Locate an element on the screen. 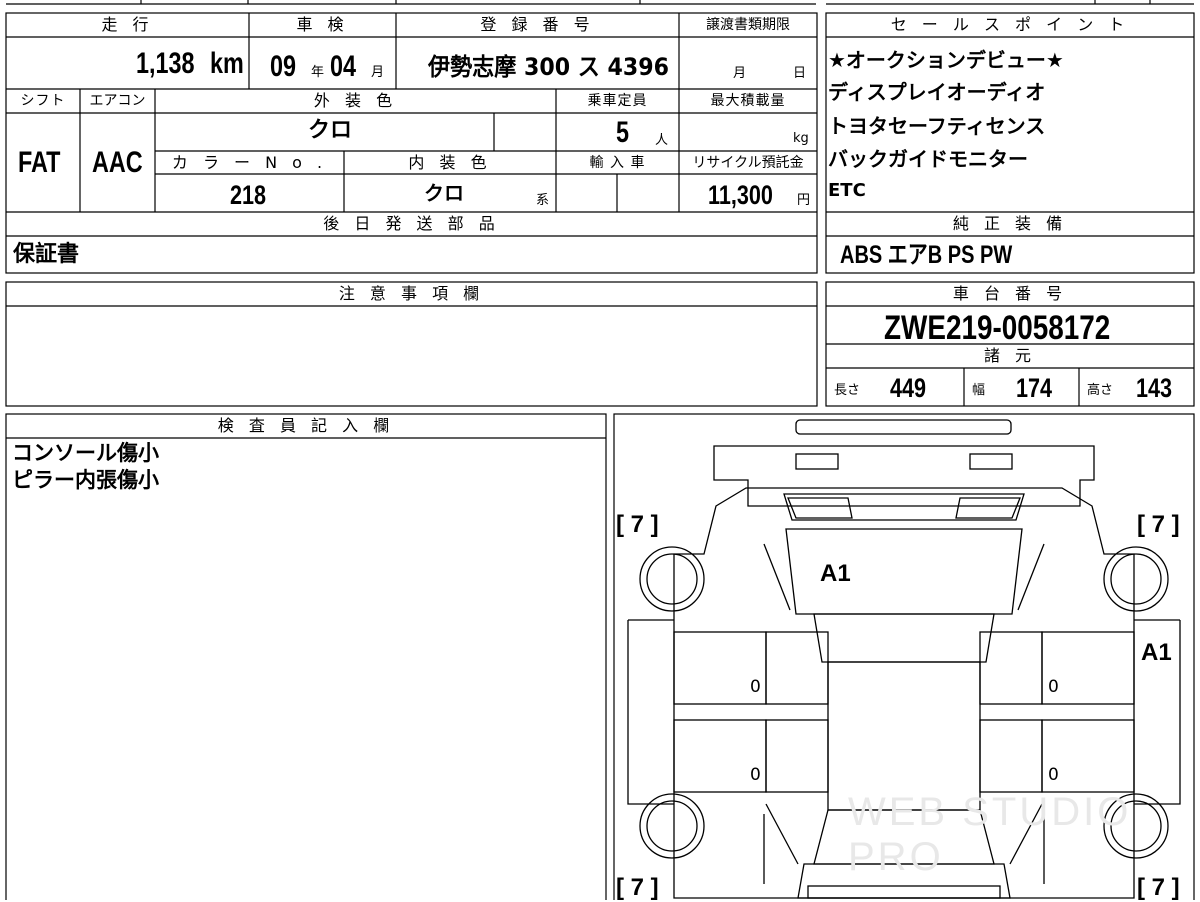  capacity-value: 5 is located at coordinates (623, 132).